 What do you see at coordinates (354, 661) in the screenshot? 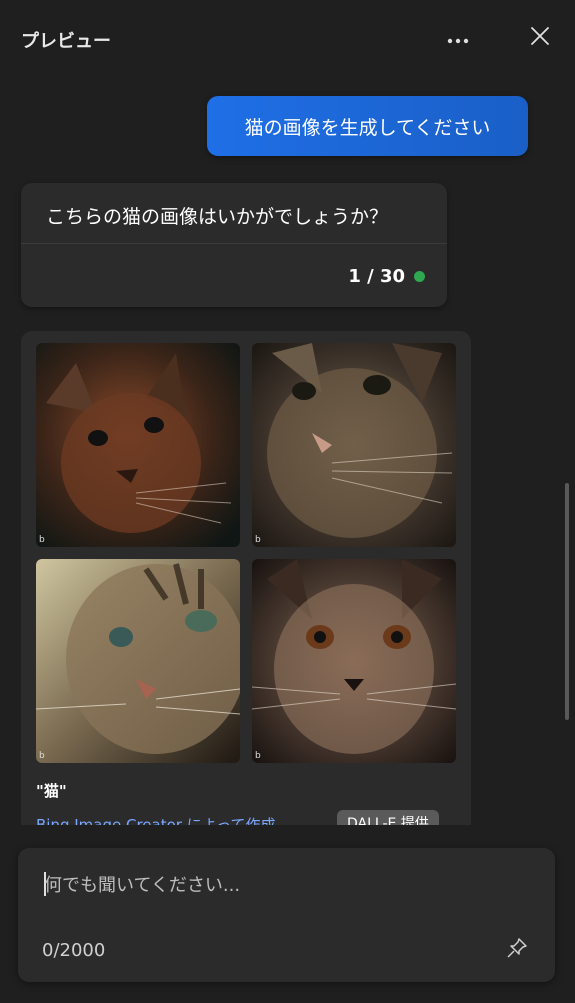
I see `cat-image-4: b` at bounding box center [354, 661].